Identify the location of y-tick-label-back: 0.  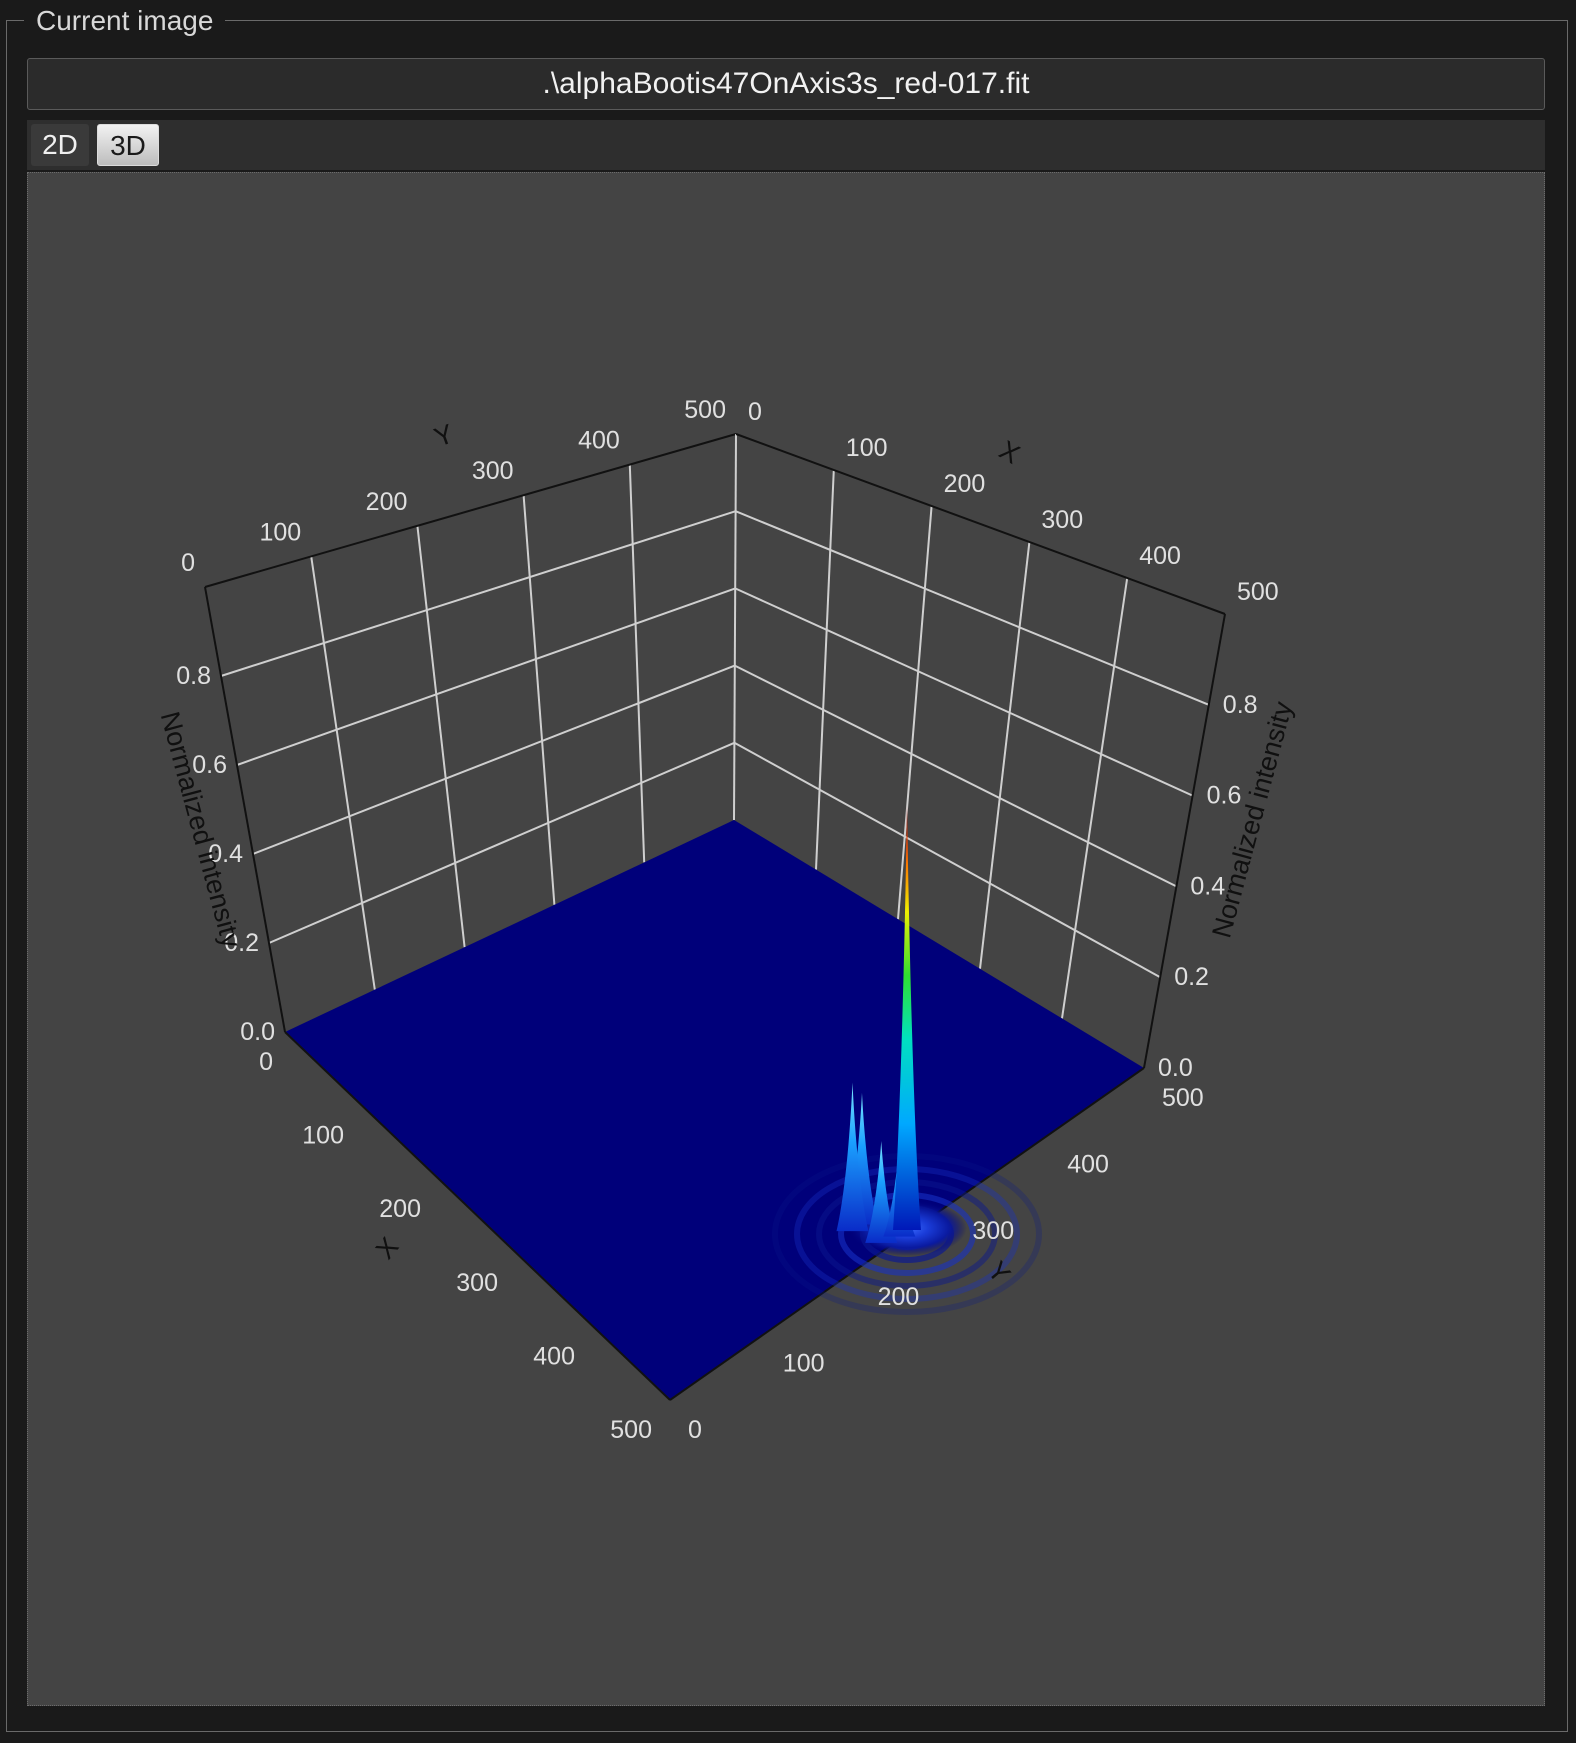
(188, 563).